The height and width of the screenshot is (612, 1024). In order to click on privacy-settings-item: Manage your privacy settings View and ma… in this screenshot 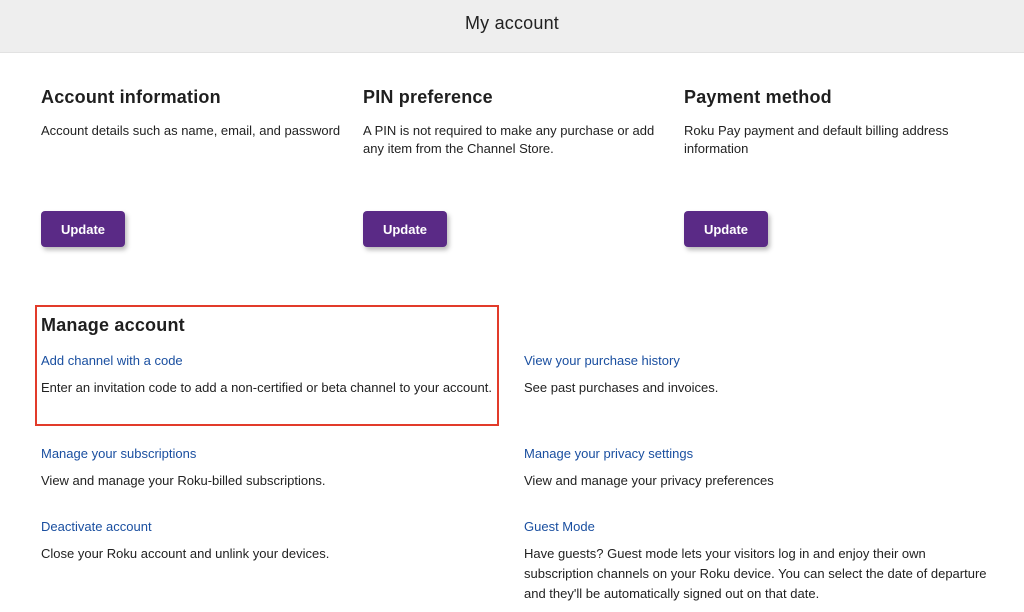, I will do `click(754, 468)`.